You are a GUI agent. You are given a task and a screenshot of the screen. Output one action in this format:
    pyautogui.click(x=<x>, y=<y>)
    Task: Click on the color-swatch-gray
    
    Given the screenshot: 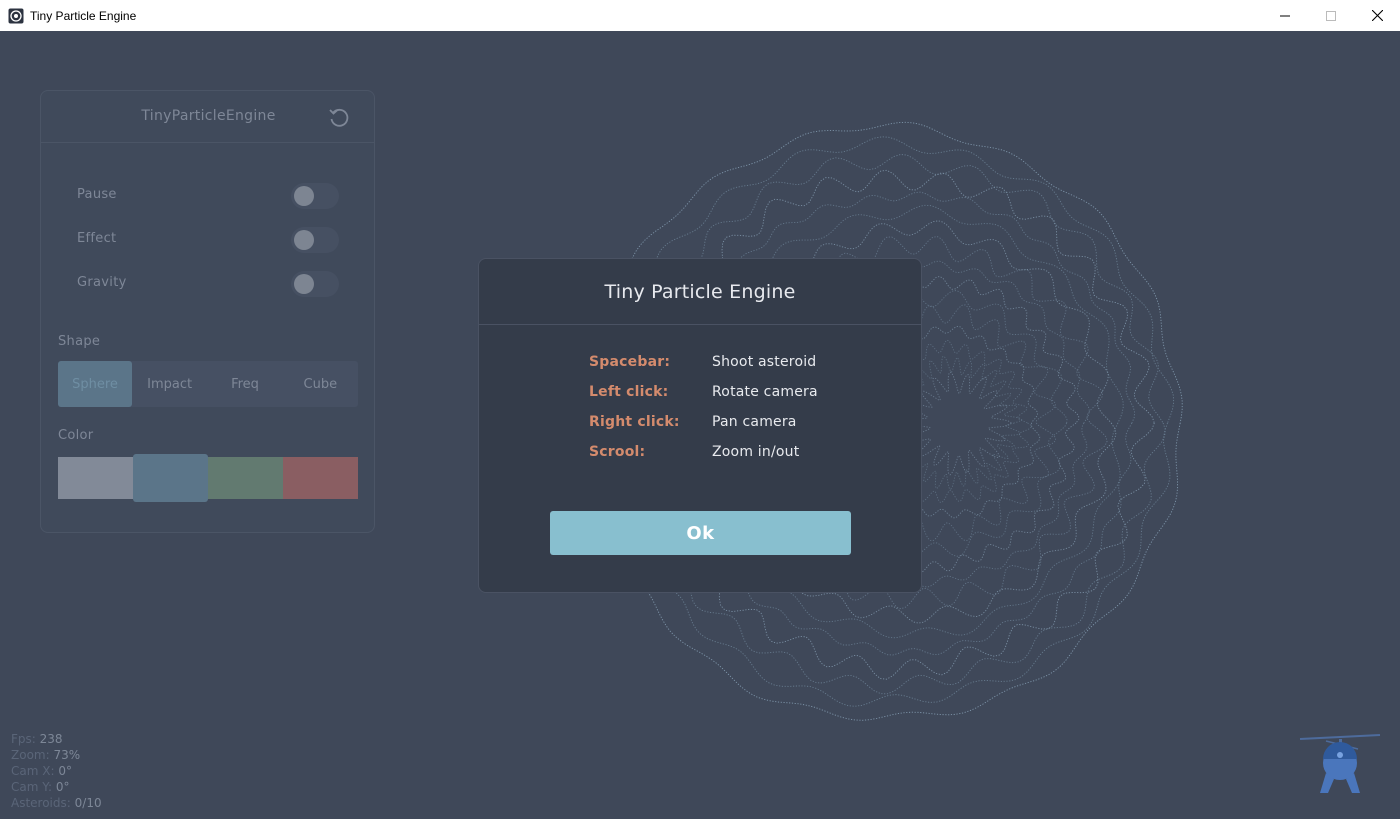 What is the action you would take?
    pyautogui.click(x=95, y=478)
    